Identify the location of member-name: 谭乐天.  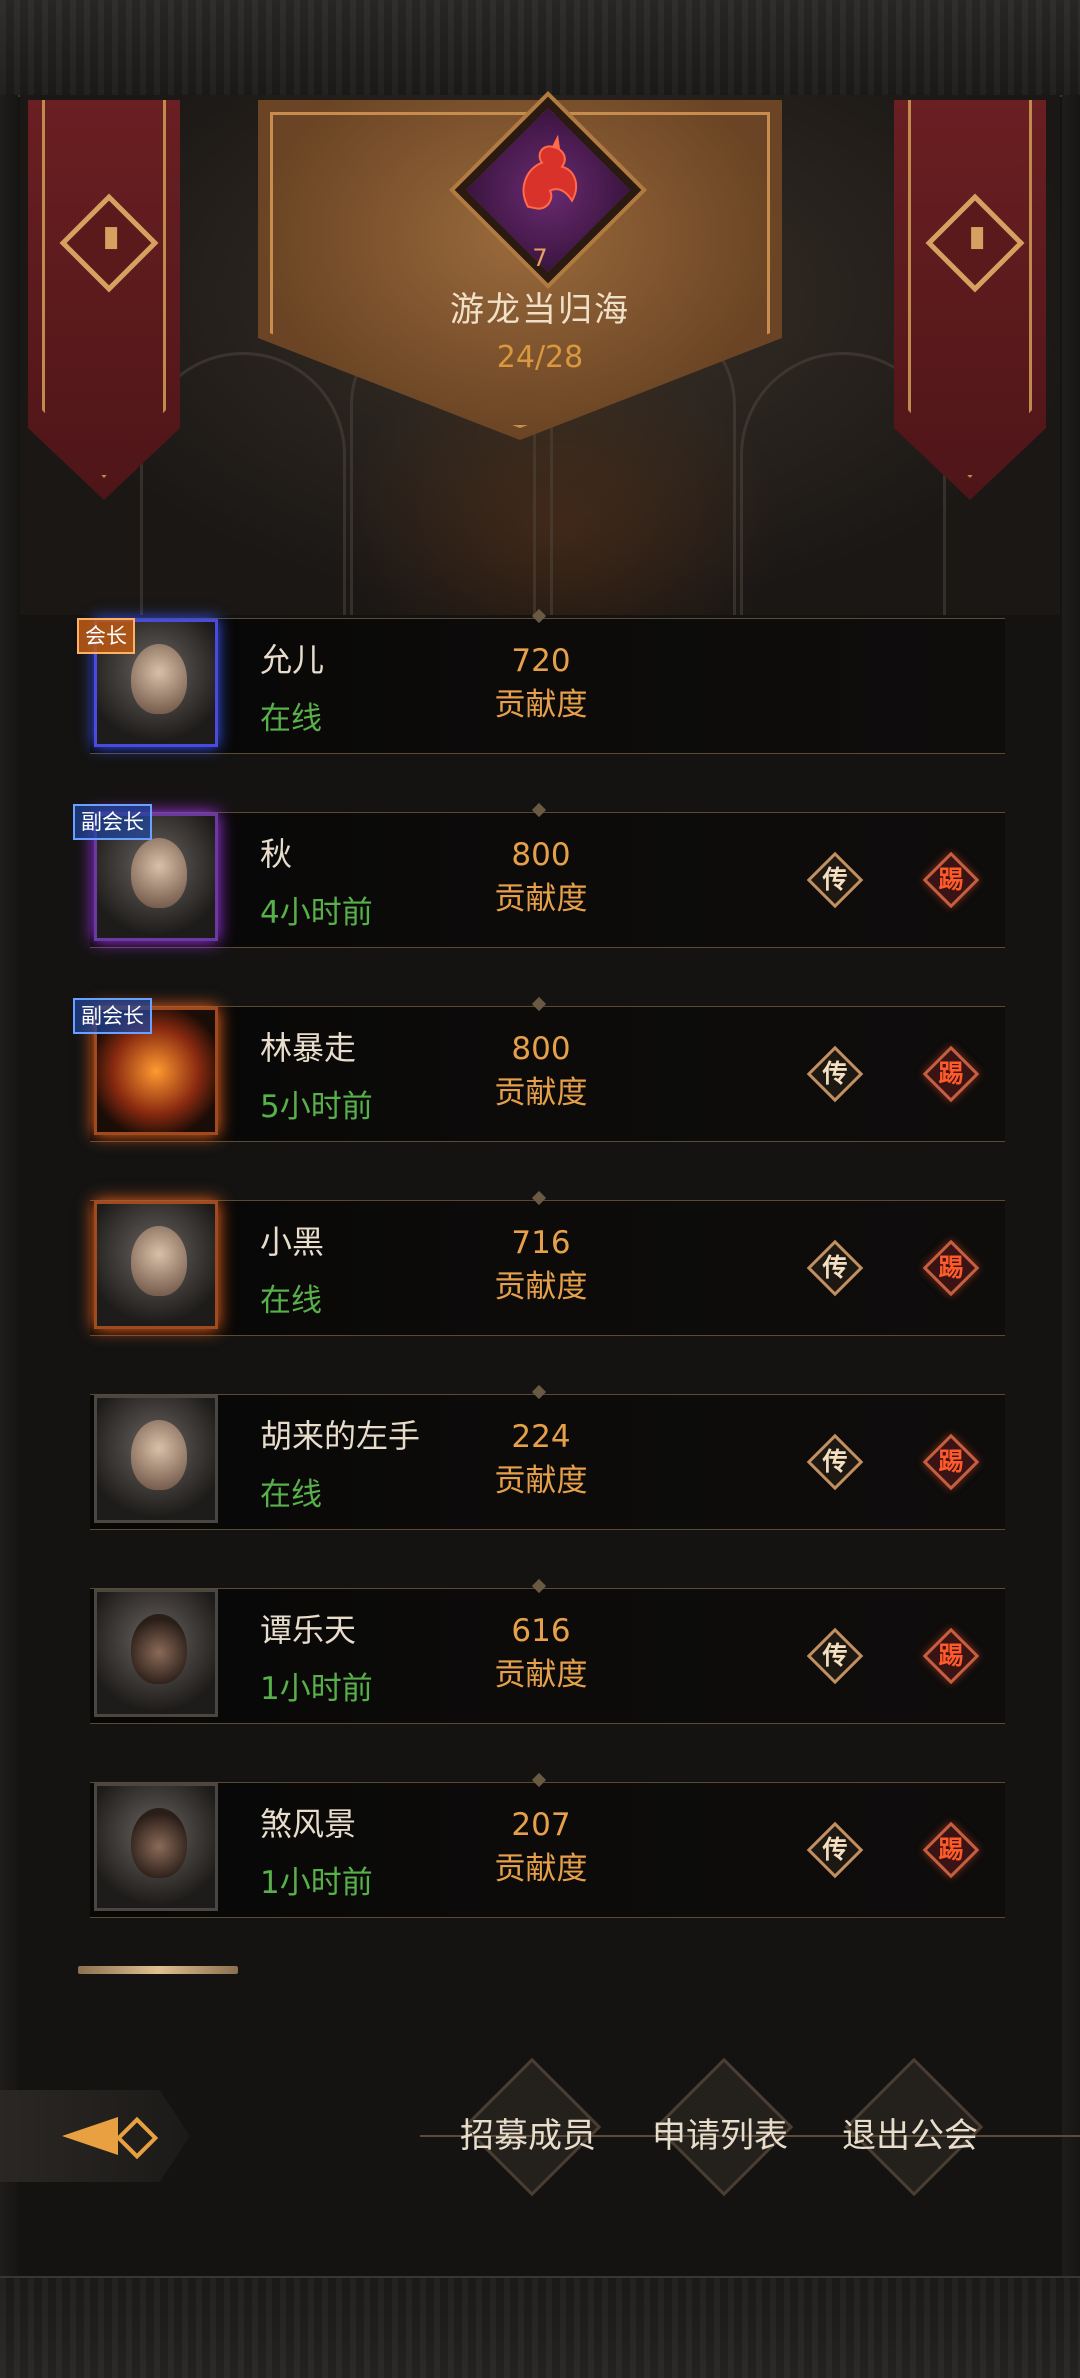
(308, 1630).